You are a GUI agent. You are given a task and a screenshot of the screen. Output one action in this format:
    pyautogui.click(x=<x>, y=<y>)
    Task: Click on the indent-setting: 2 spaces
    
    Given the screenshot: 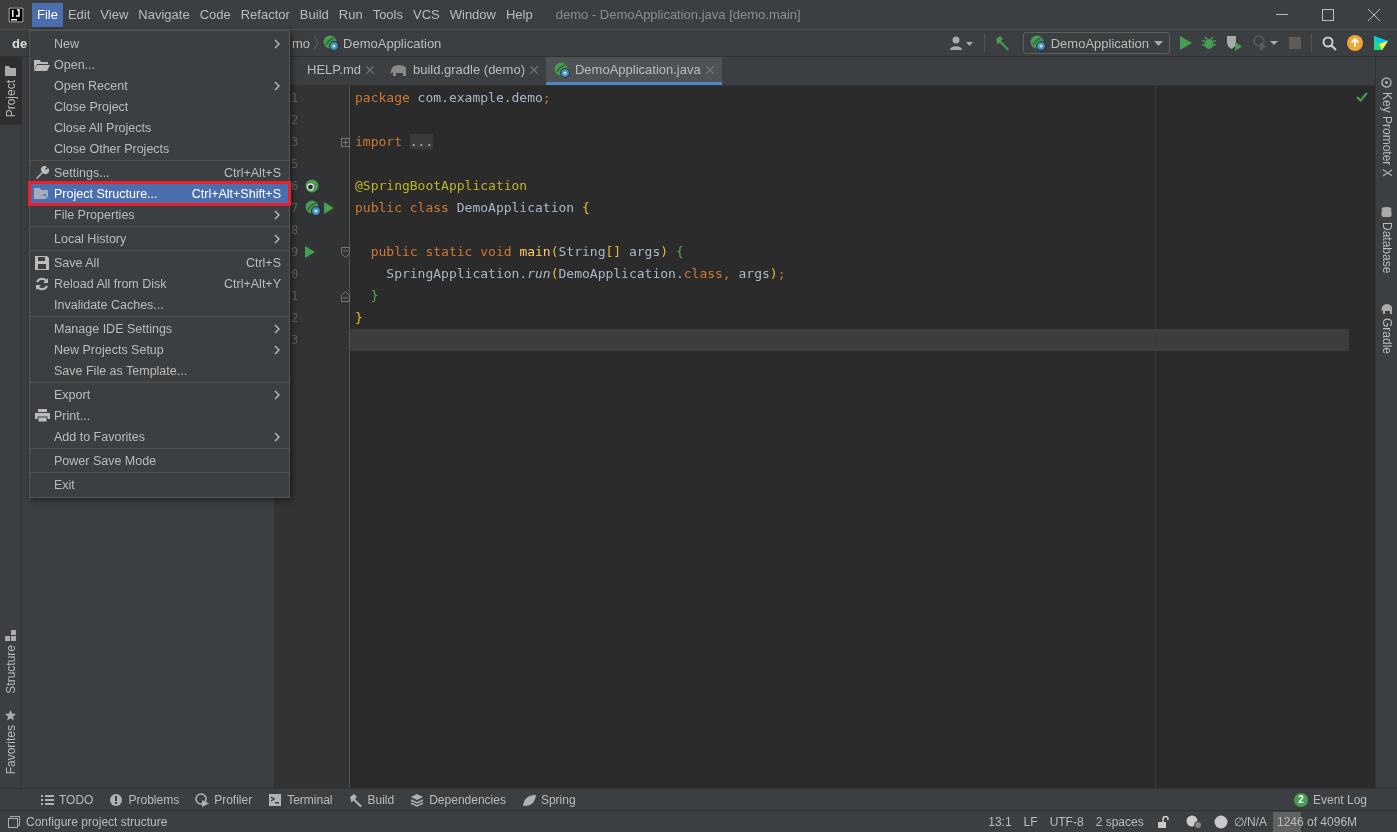 What is the action you would take?
    pyautogui.click(x=1119, y=821)
    